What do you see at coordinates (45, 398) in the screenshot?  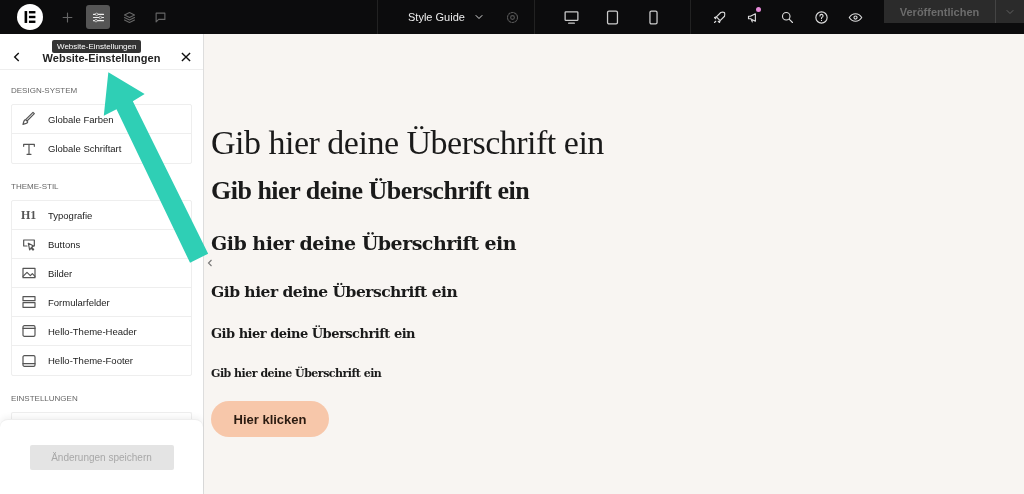 I see `section-heading: EINSTELLUNGEN` at bounding box center [45, 398].